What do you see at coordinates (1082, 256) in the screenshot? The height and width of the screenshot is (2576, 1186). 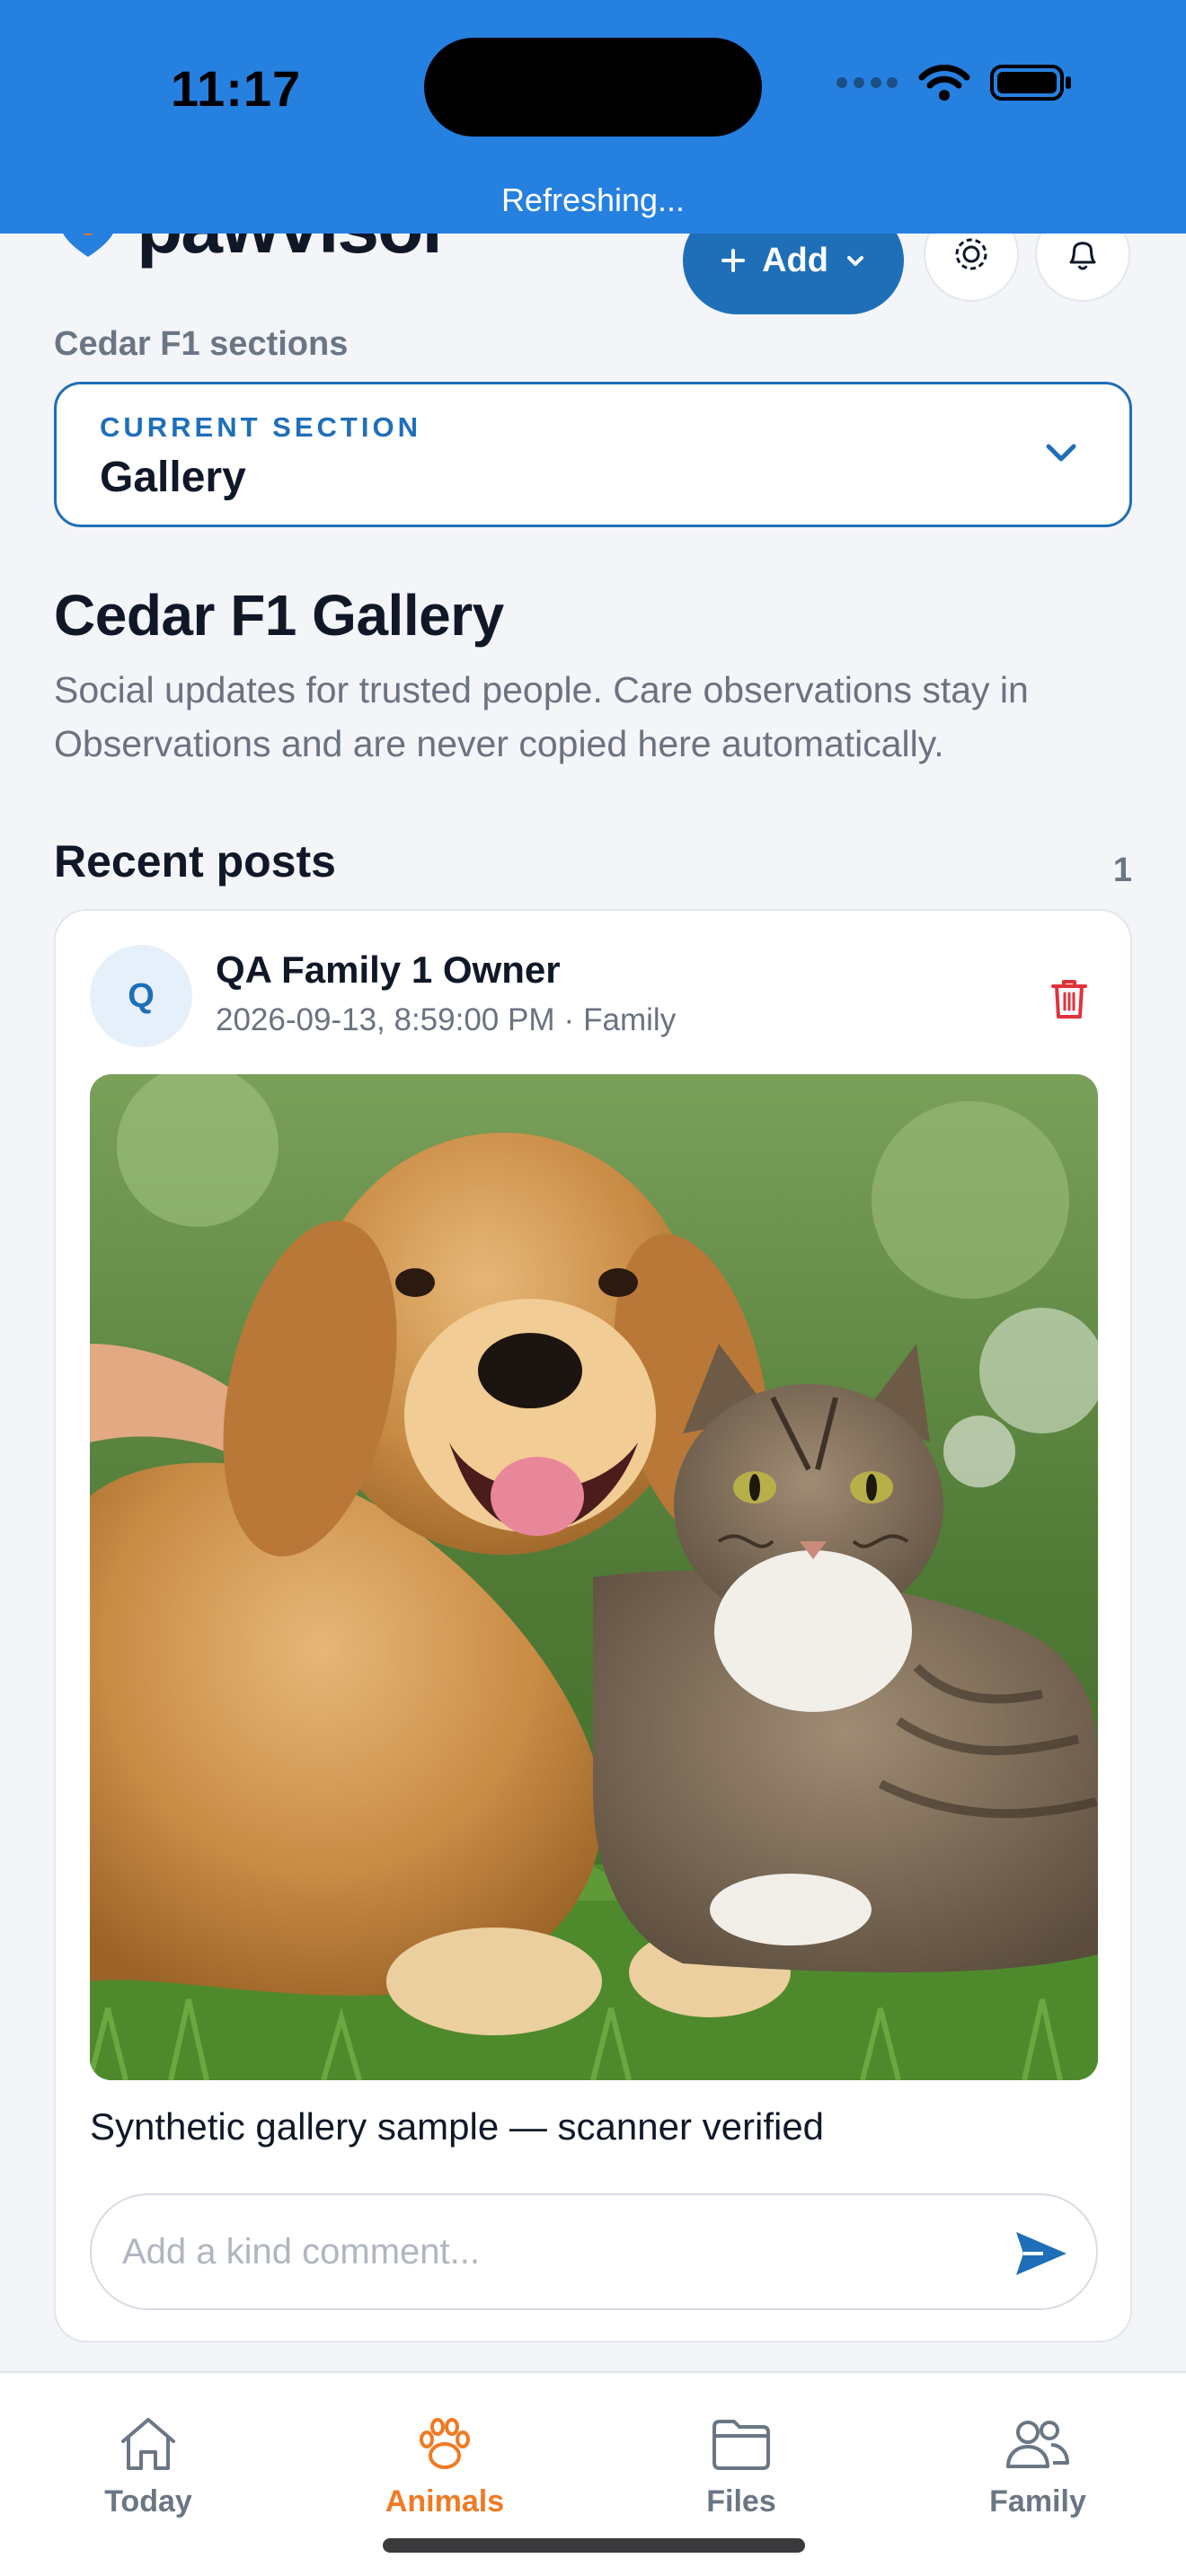 I see `bell-icon` at bounding box center [1082, 256].